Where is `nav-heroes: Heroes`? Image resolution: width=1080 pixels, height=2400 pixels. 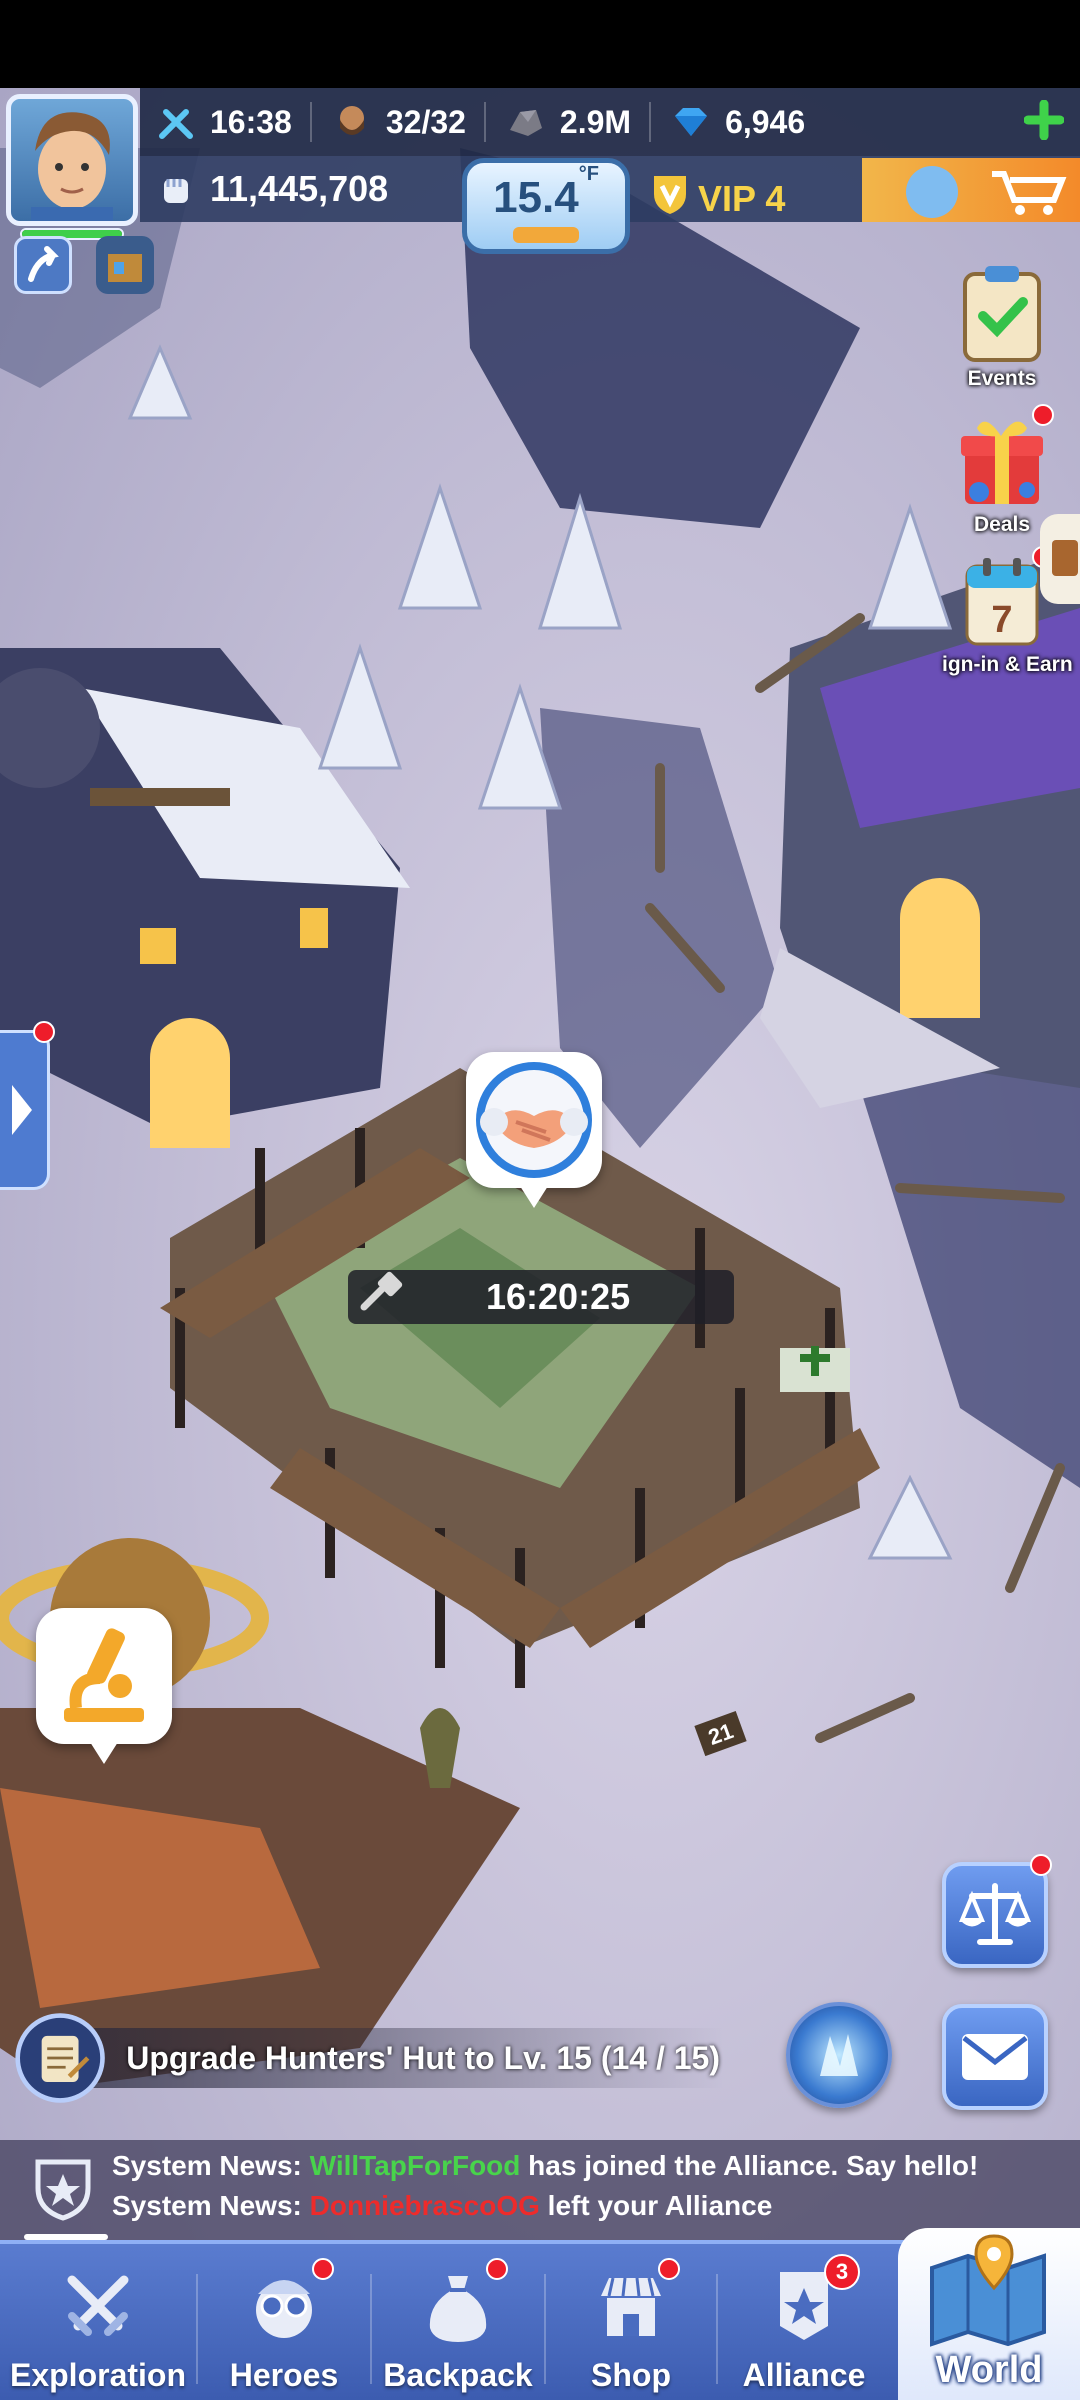 nav-heroes: Heroes is located at coordinates (284, 2322).